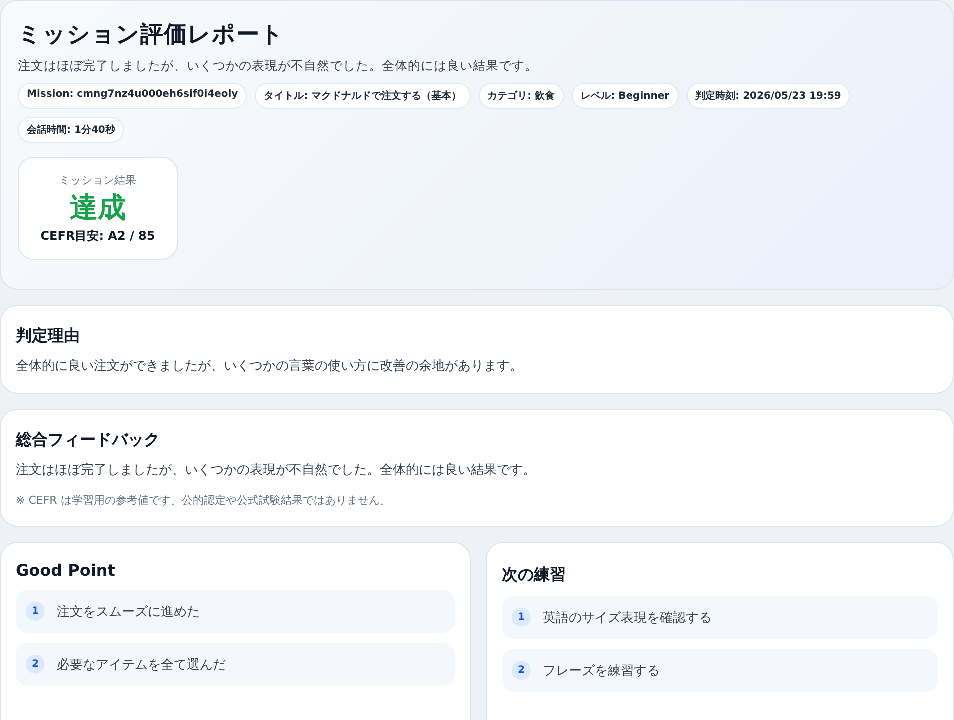 This screenshot has height=720, width=954. Describe the element at coordinates (627, 618) in the screenshot. I see `item-text: 英語のサイズ表現を確認する` at that location.